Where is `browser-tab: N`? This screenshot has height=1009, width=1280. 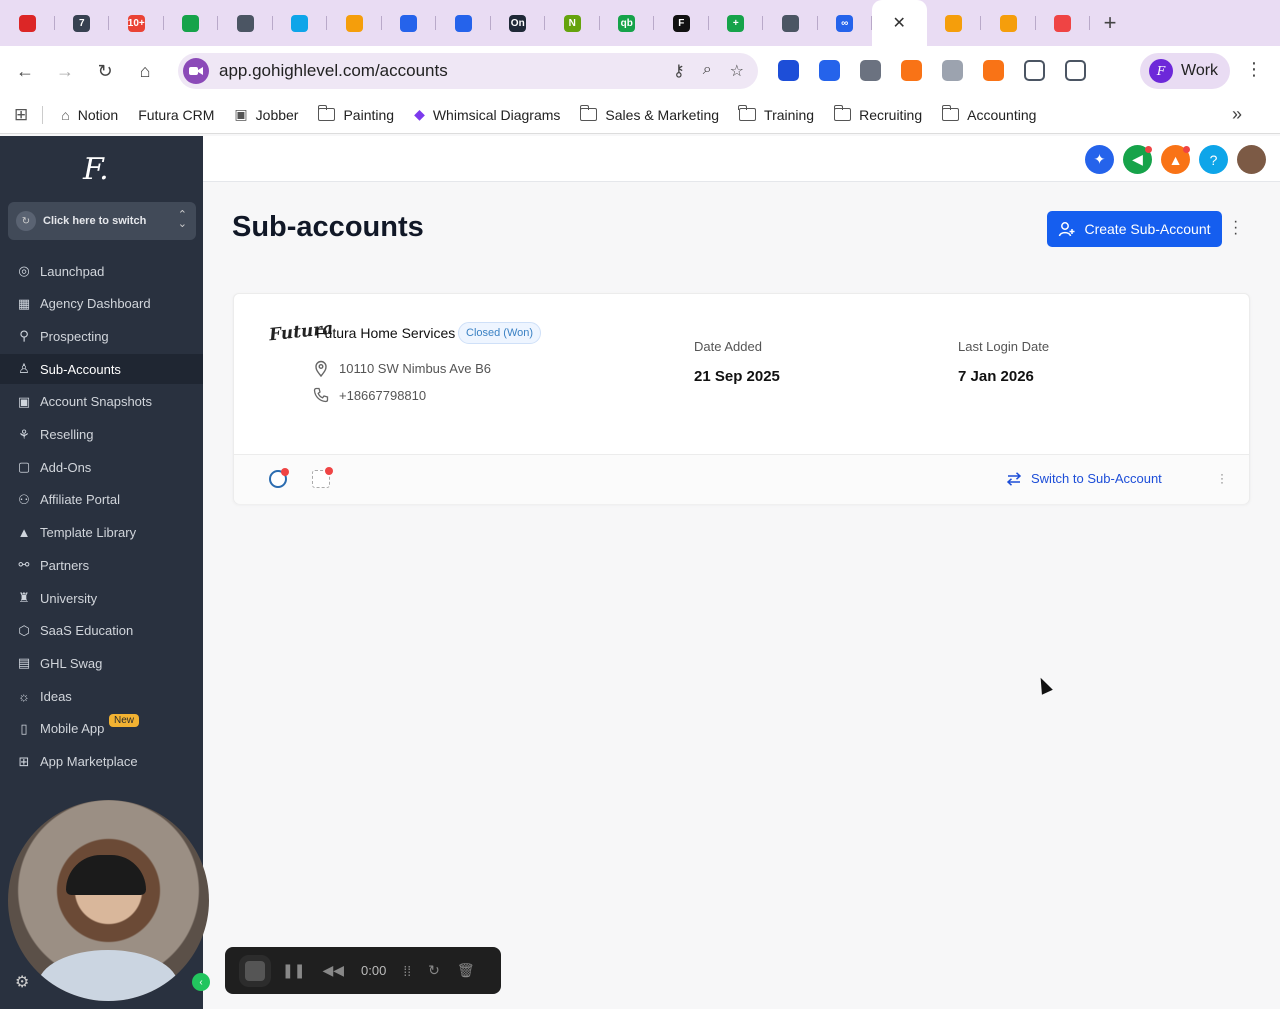 browser-tab: N is located at coordinates (572, 23).